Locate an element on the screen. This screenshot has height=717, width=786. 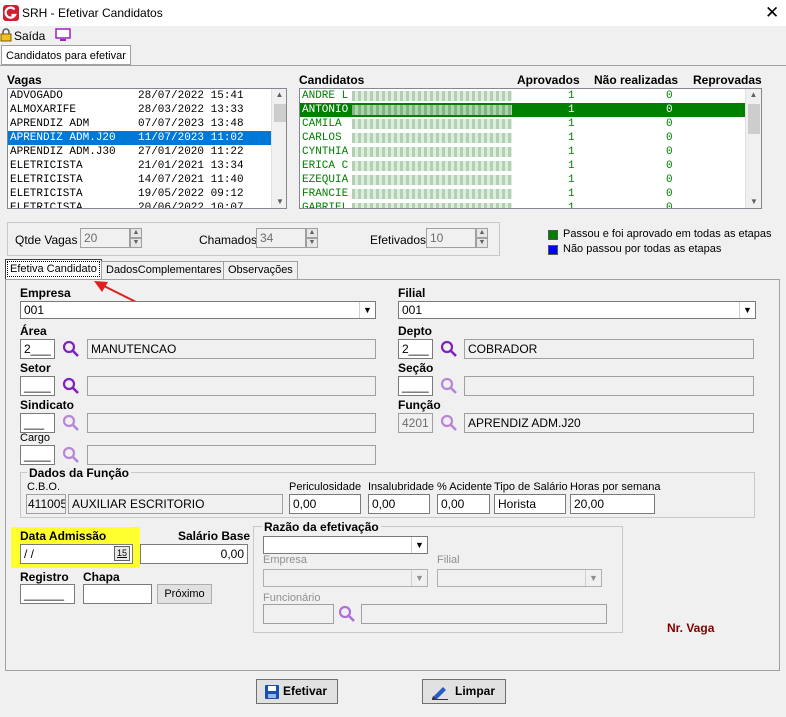
tab-dados-complementares: DadosComplementares is located at coordinates (164, 270).